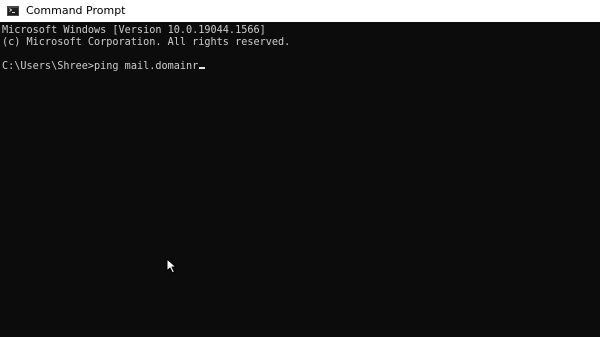 This screenshot has width=600, height=337. I want to click on mouse-pointer-icon, so click(171, 266).